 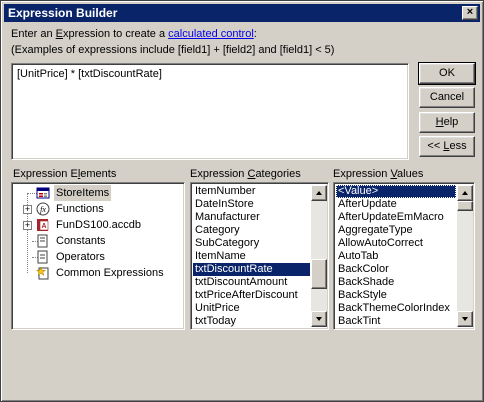 I want to click on categories-label: Expression Categories, so click(x=245, y=174).